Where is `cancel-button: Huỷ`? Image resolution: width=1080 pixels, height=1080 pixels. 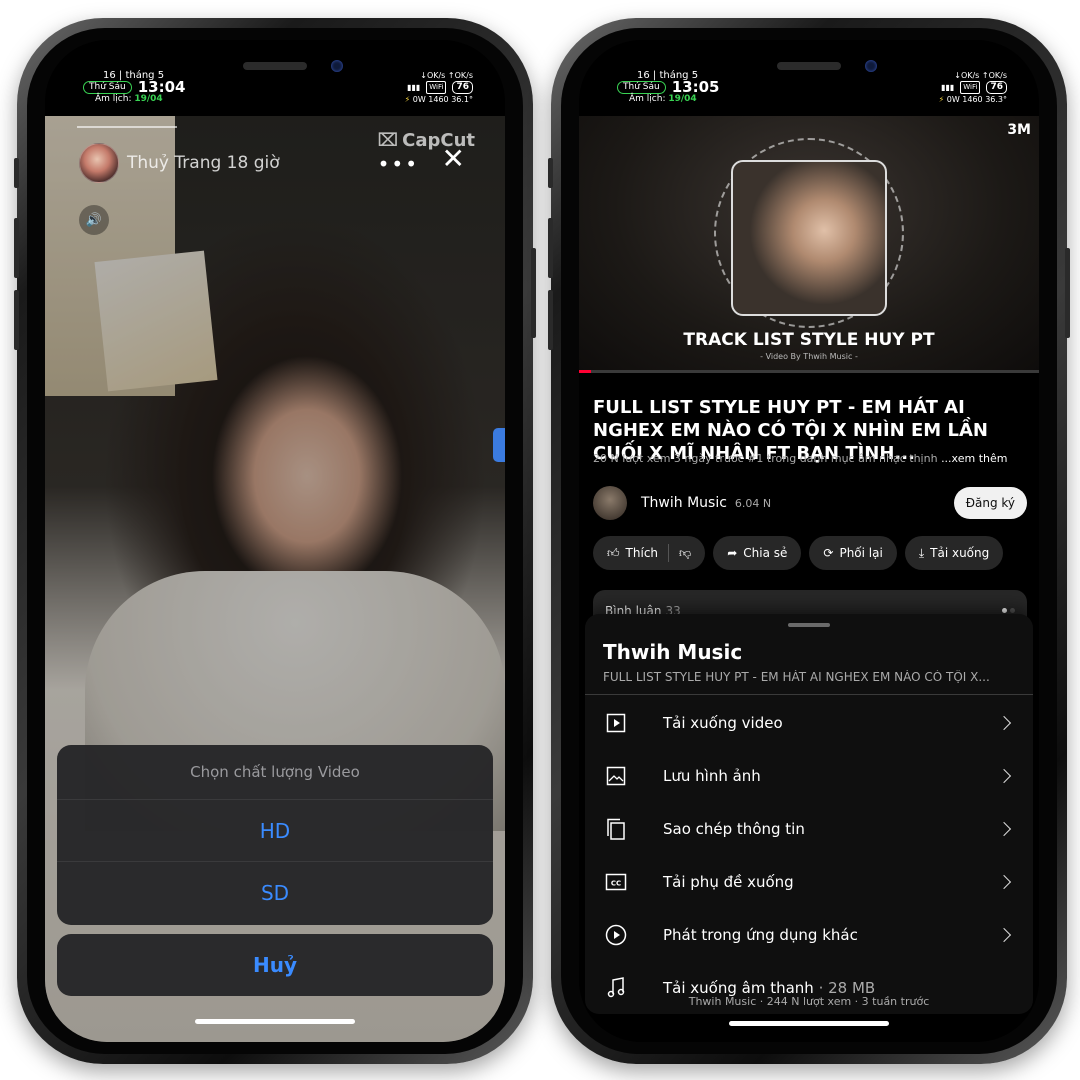 cancel-button: Huỷ is located at coordinates (275, 965).